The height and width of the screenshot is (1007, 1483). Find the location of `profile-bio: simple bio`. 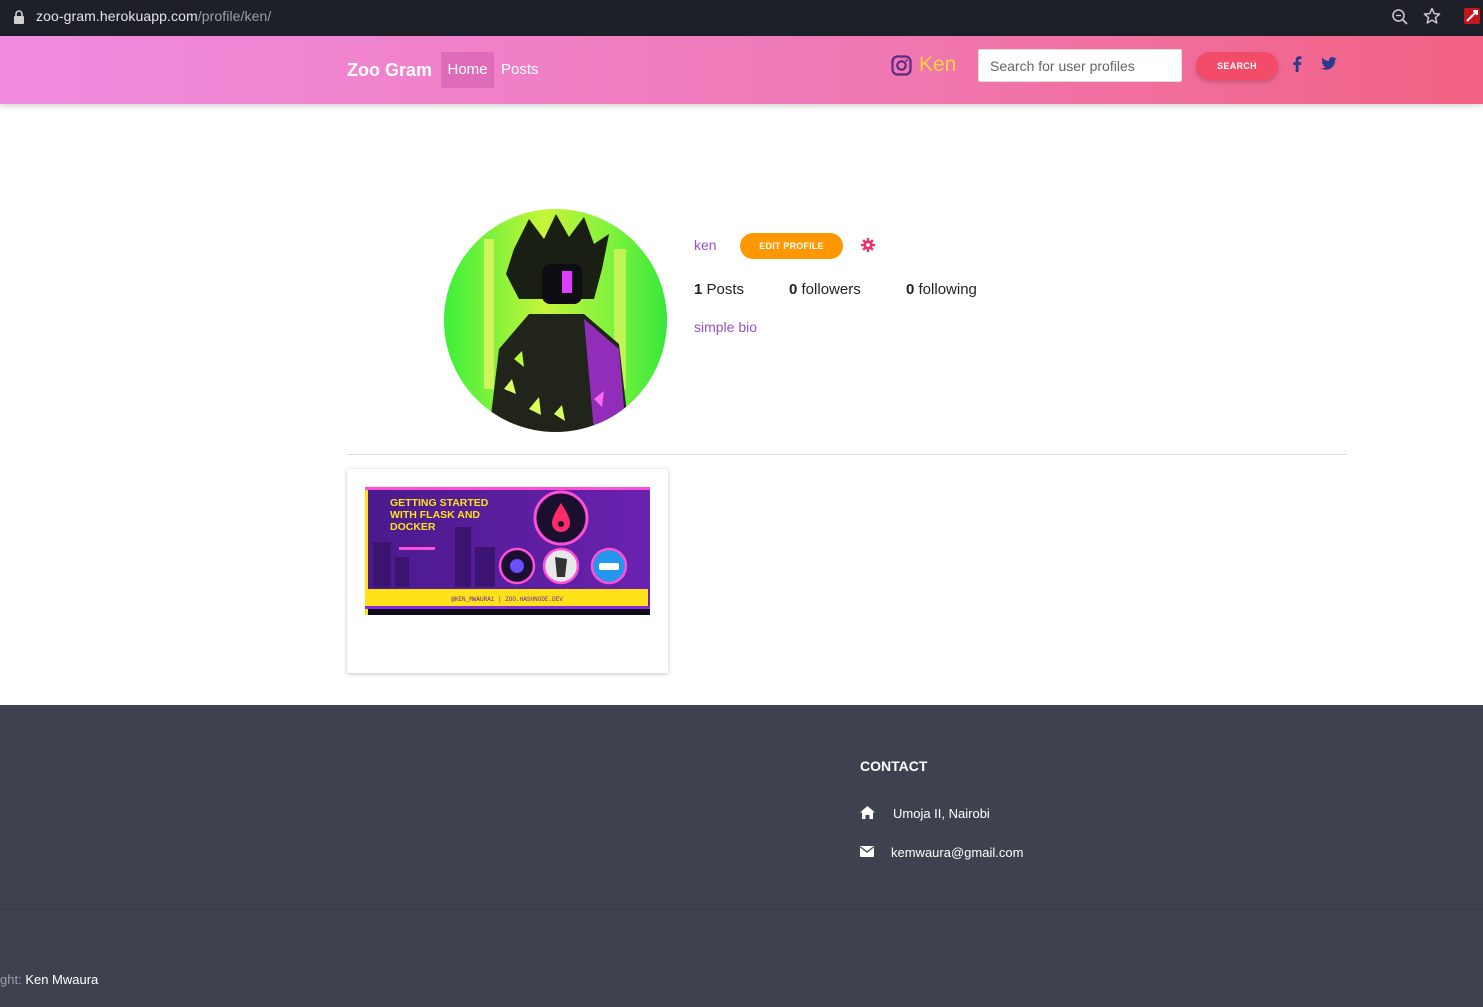

profile-bio: simple bio is located at coordinates (726, 327).